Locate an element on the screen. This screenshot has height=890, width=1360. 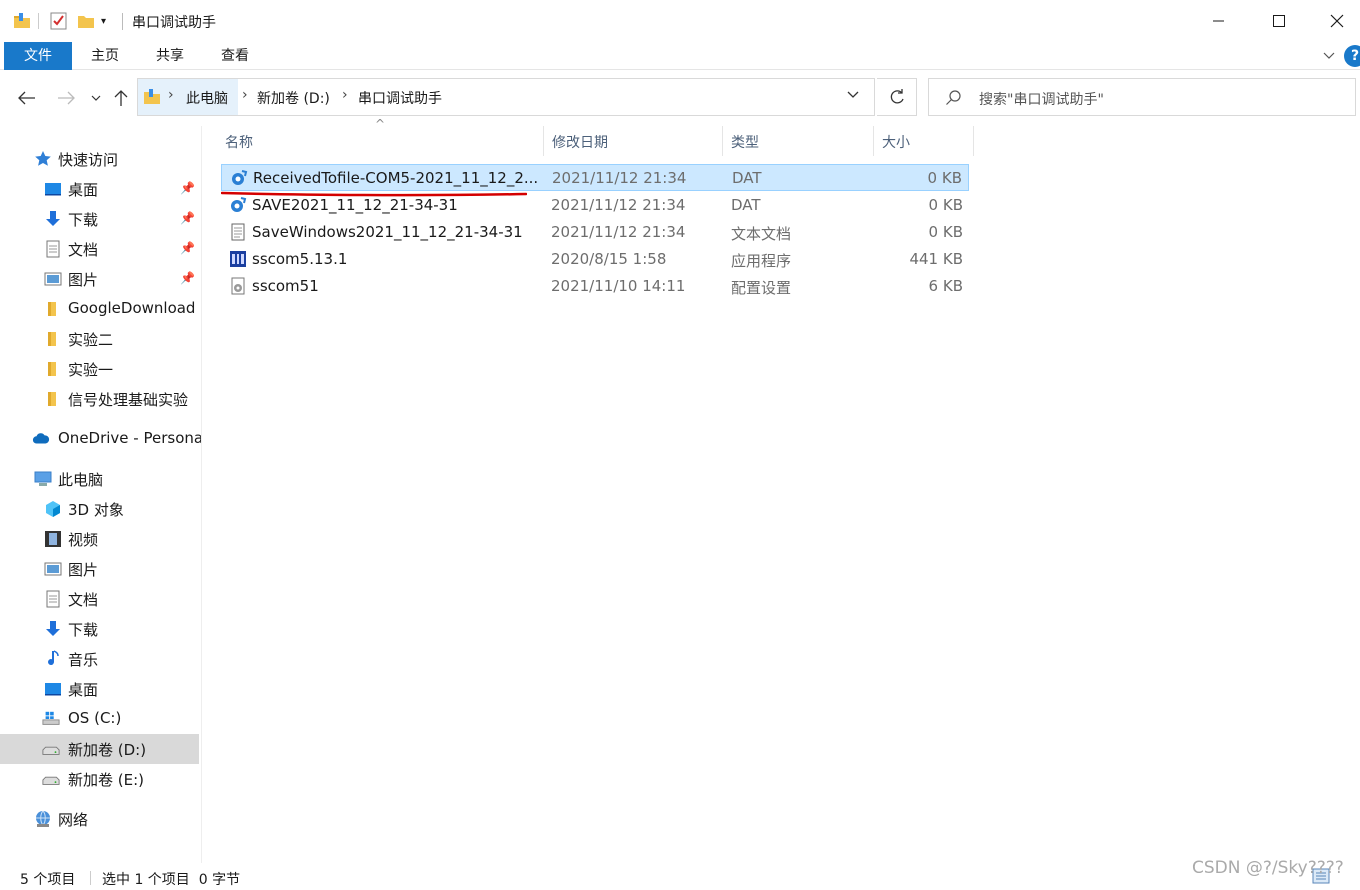
breadcrumb-drive-d: 新加卷 (D:) is located at coordinates (293, 98).